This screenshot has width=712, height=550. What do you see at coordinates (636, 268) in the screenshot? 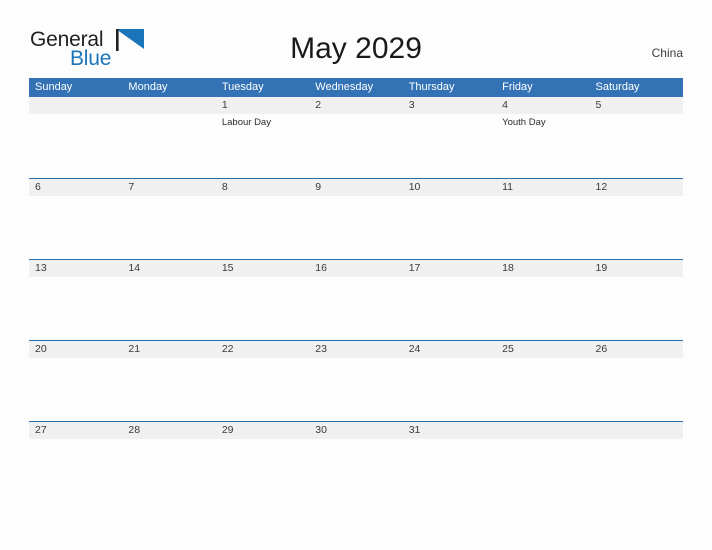
I see `day-number: 19` at bounding box center [636, 268].